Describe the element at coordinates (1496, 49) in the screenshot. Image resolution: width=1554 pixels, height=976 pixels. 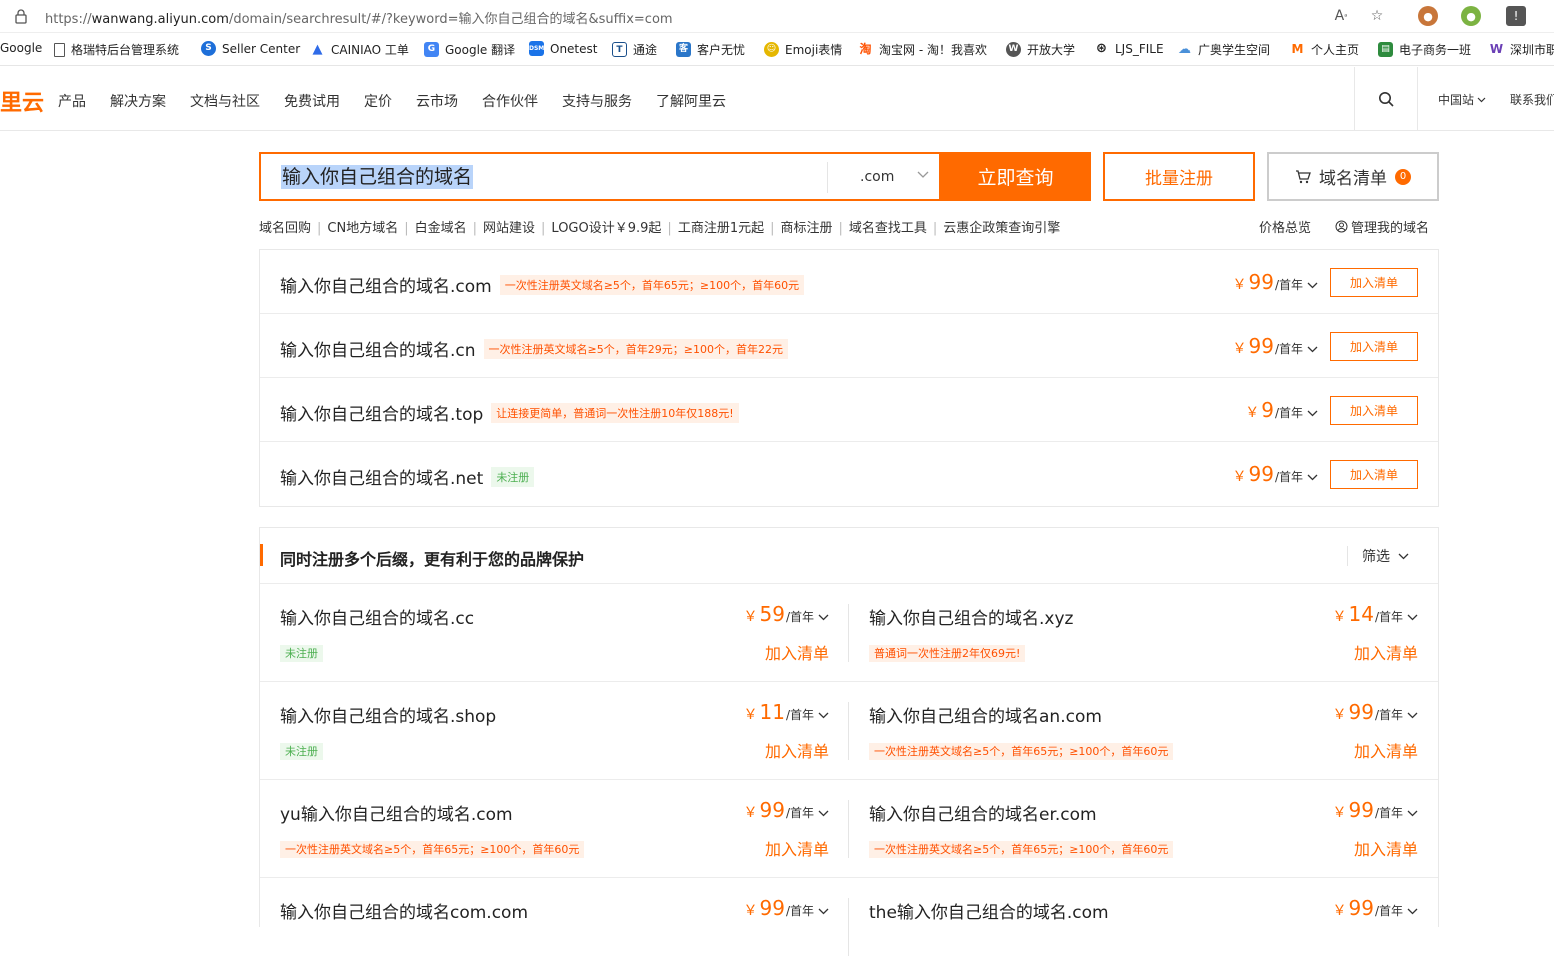
I see `shenzhen-icon: W` at that location.